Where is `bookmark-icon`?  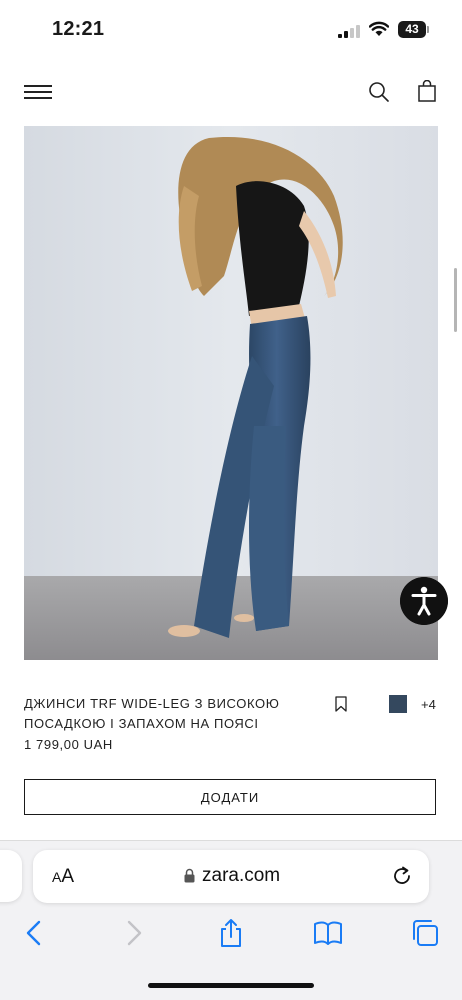 bookmark-icon is located at coordinates (341, 704).